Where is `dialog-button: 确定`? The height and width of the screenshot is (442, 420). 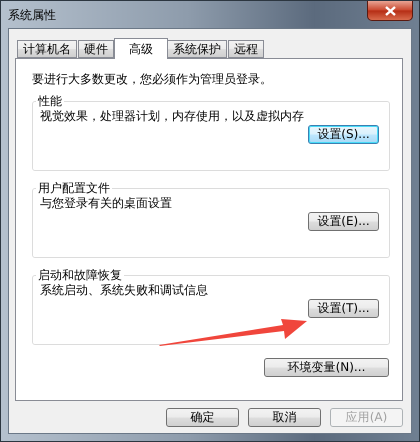
dialog-button: 确定 is located at coordinates (202, 417).